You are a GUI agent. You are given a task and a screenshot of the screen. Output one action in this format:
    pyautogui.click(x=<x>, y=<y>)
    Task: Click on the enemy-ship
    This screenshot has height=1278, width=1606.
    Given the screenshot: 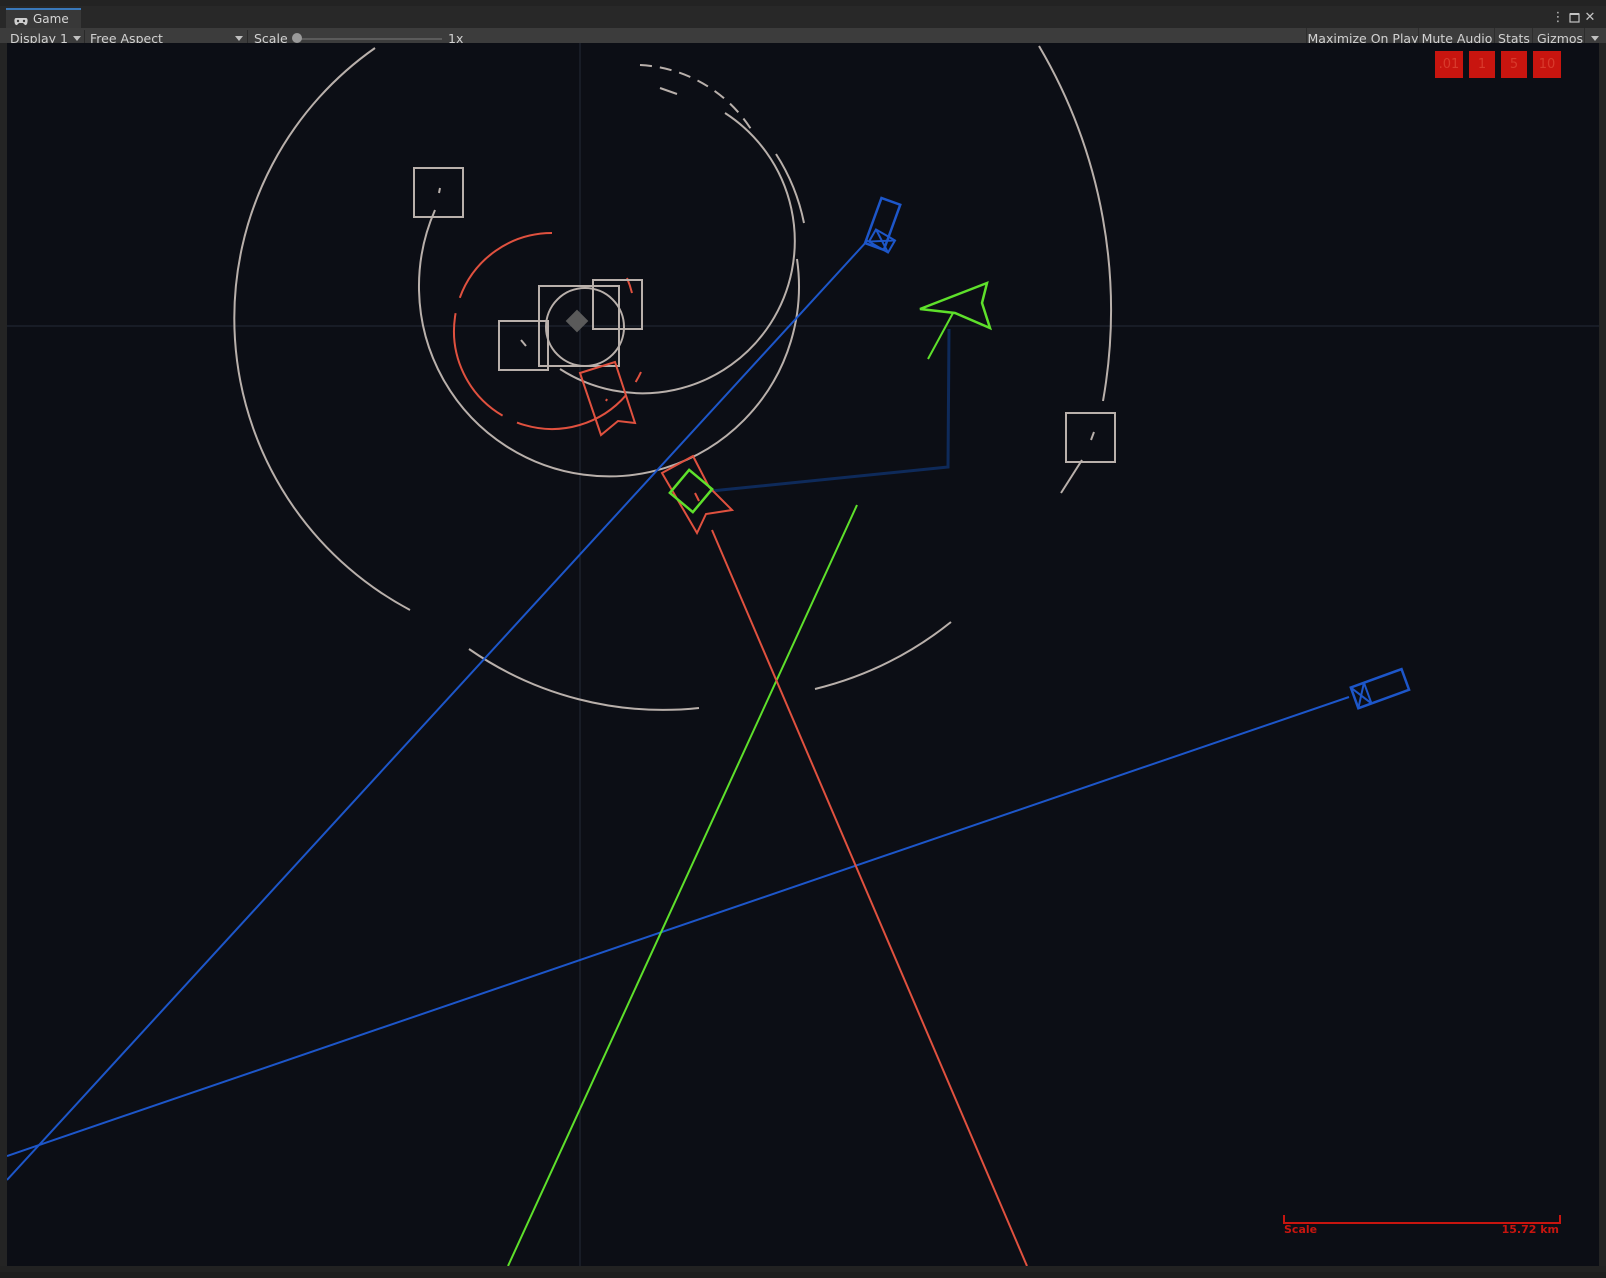 What is the action you would take?
    pyautogui.click(x=607, y=398)
    